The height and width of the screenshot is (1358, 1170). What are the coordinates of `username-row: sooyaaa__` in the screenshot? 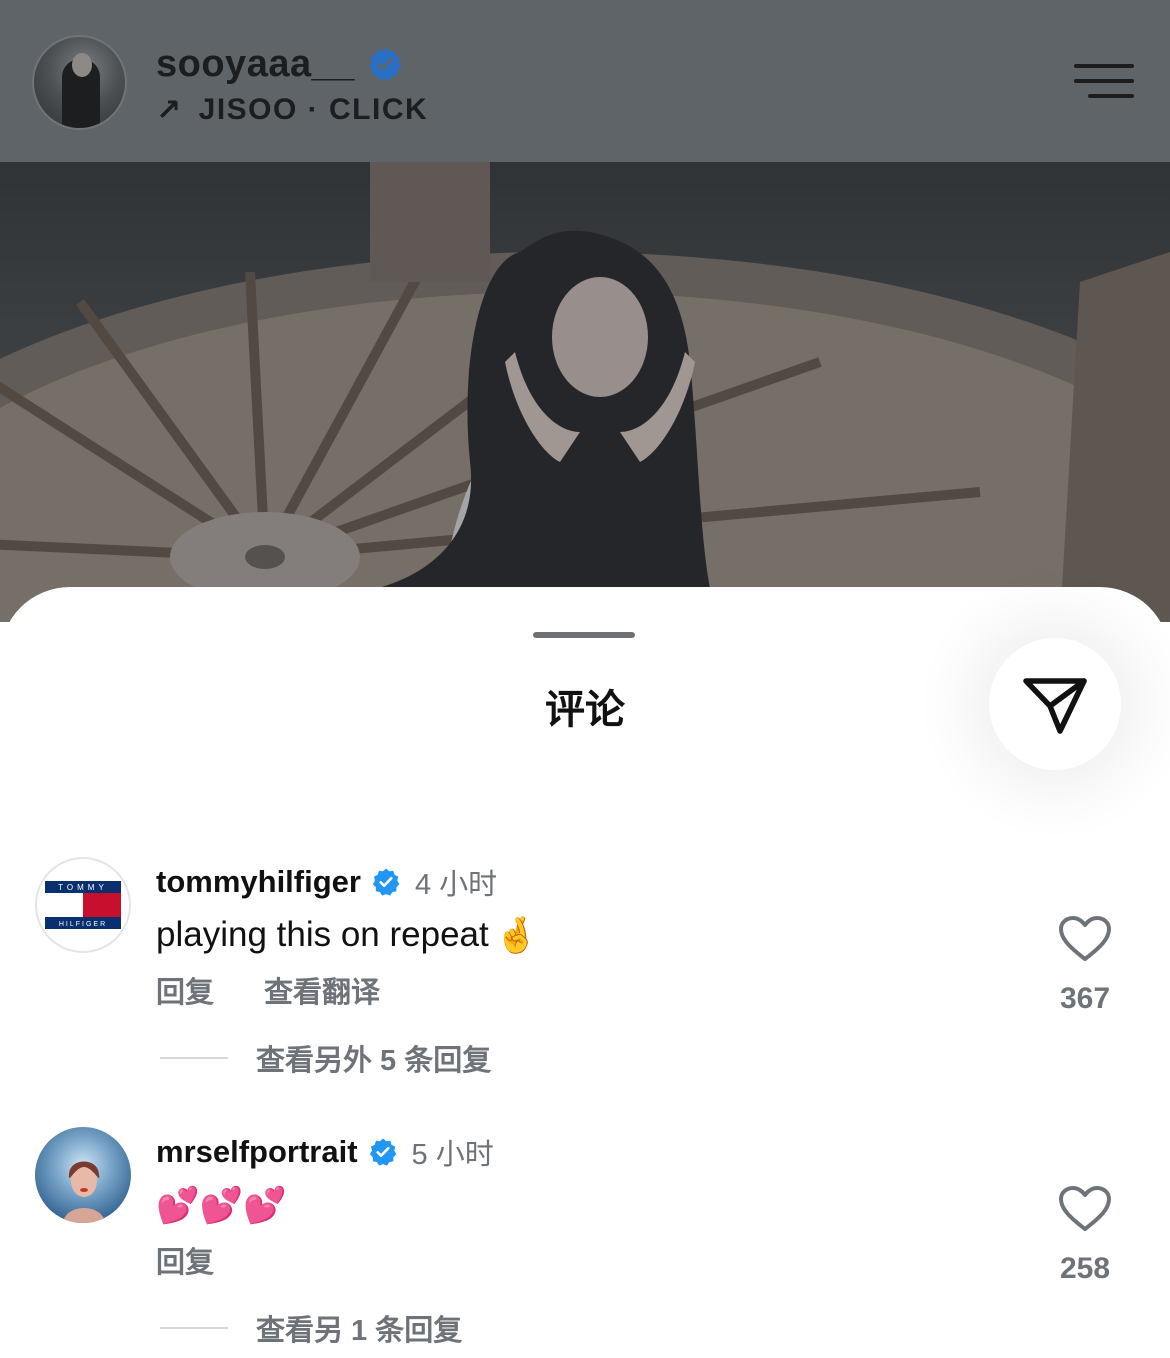 It's located at (279, 64).